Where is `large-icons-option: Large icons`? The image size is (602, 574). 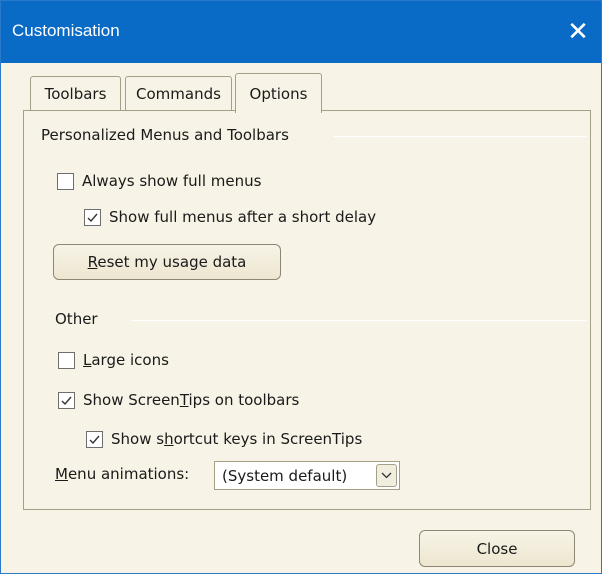
large-icons-option: Large icons is located at coordinates (113, 360).